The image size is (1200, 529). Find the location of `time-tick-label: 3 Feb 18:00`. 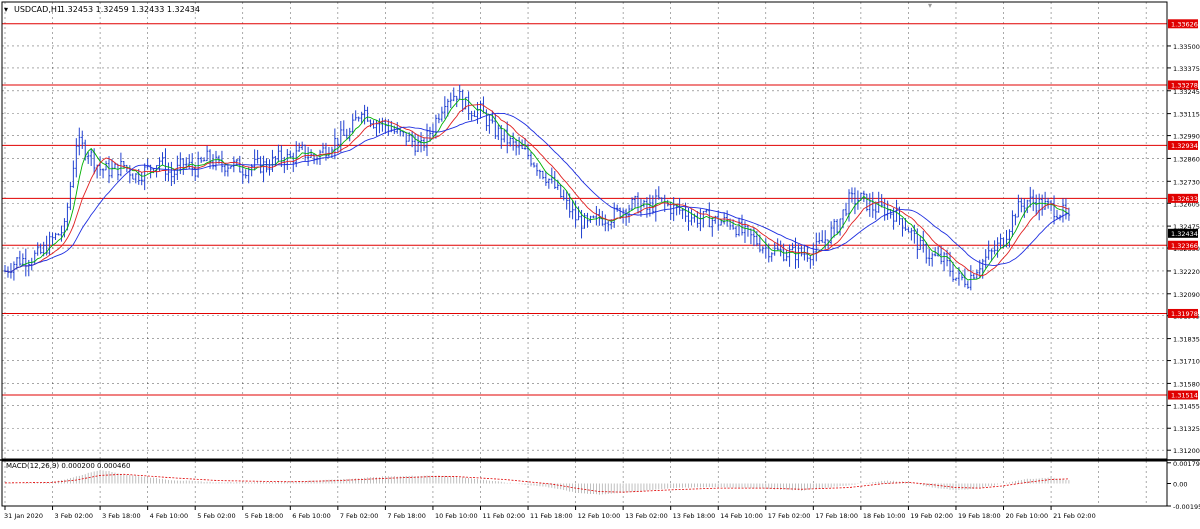

time-tick-label: 3 Feb 18:00 is located at coordinates (121, 516).